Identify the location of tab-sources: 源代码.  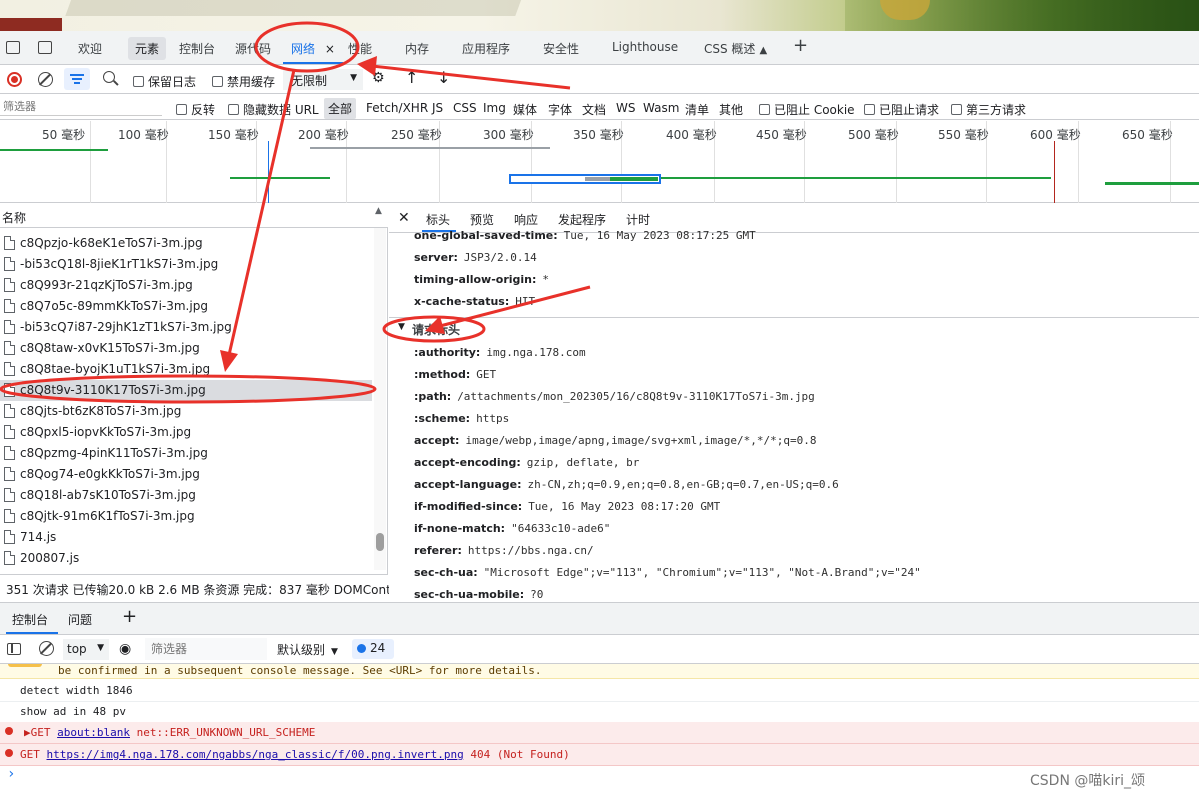
(253, 48).